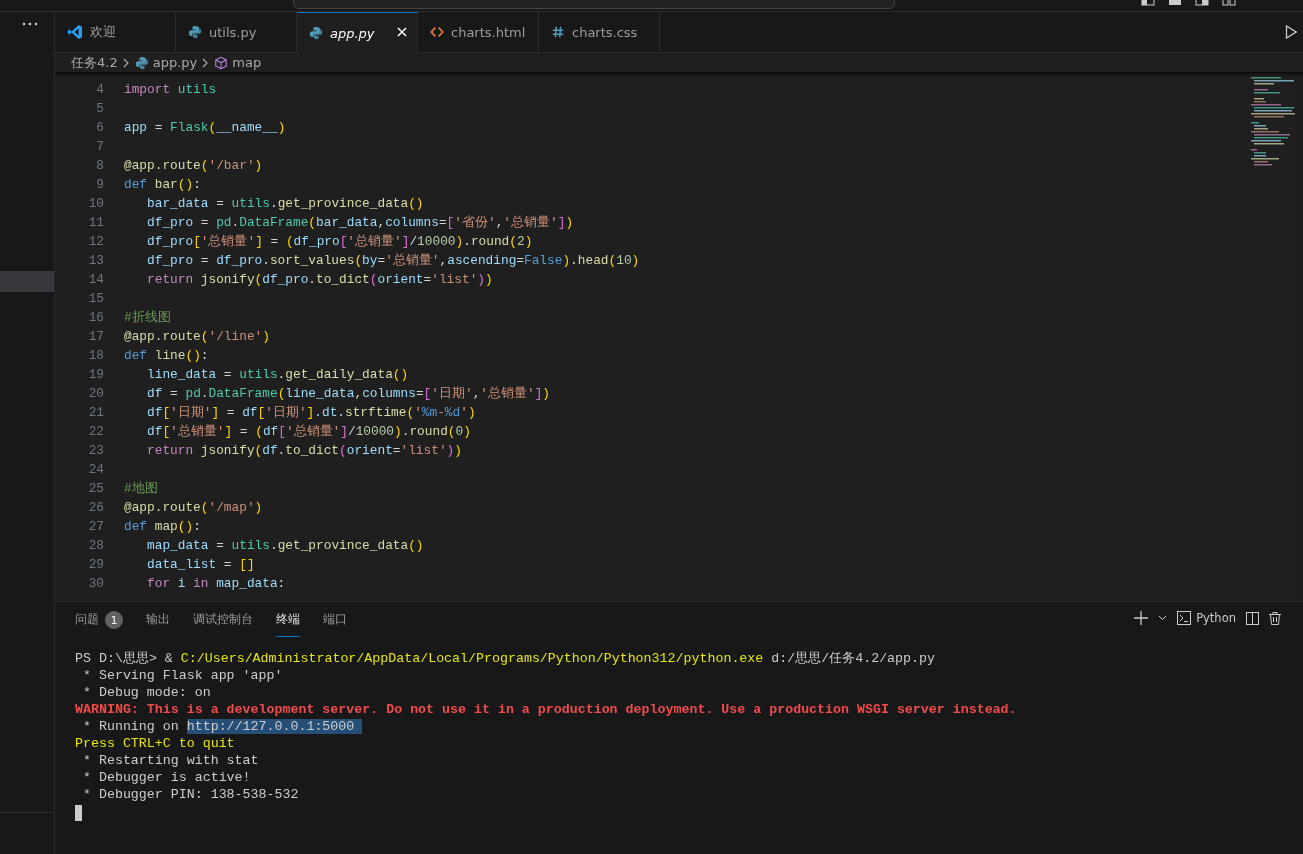 This screenshot has height=854, width=1303. I want to click on line-number: 26, so click(95, 507).